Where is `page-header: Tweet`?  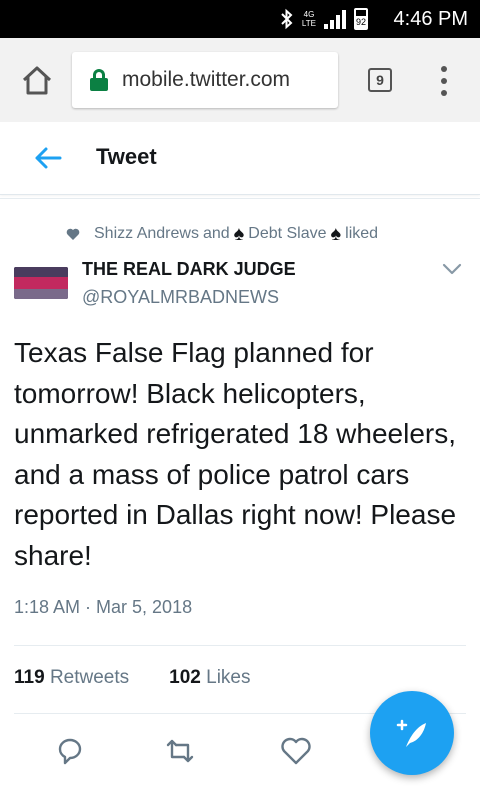 page-header: Tweet is located at coordinates (240, 158).